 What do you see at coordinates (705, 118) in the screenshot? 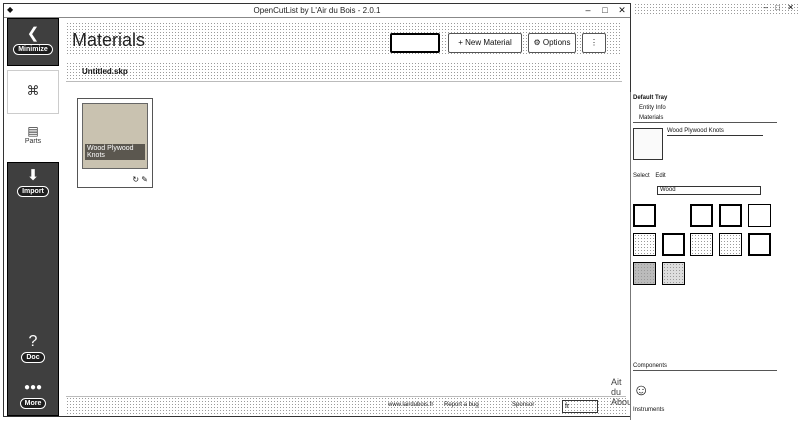
I see `materials-panel-header: Materials` at bounding box center [705, 118].